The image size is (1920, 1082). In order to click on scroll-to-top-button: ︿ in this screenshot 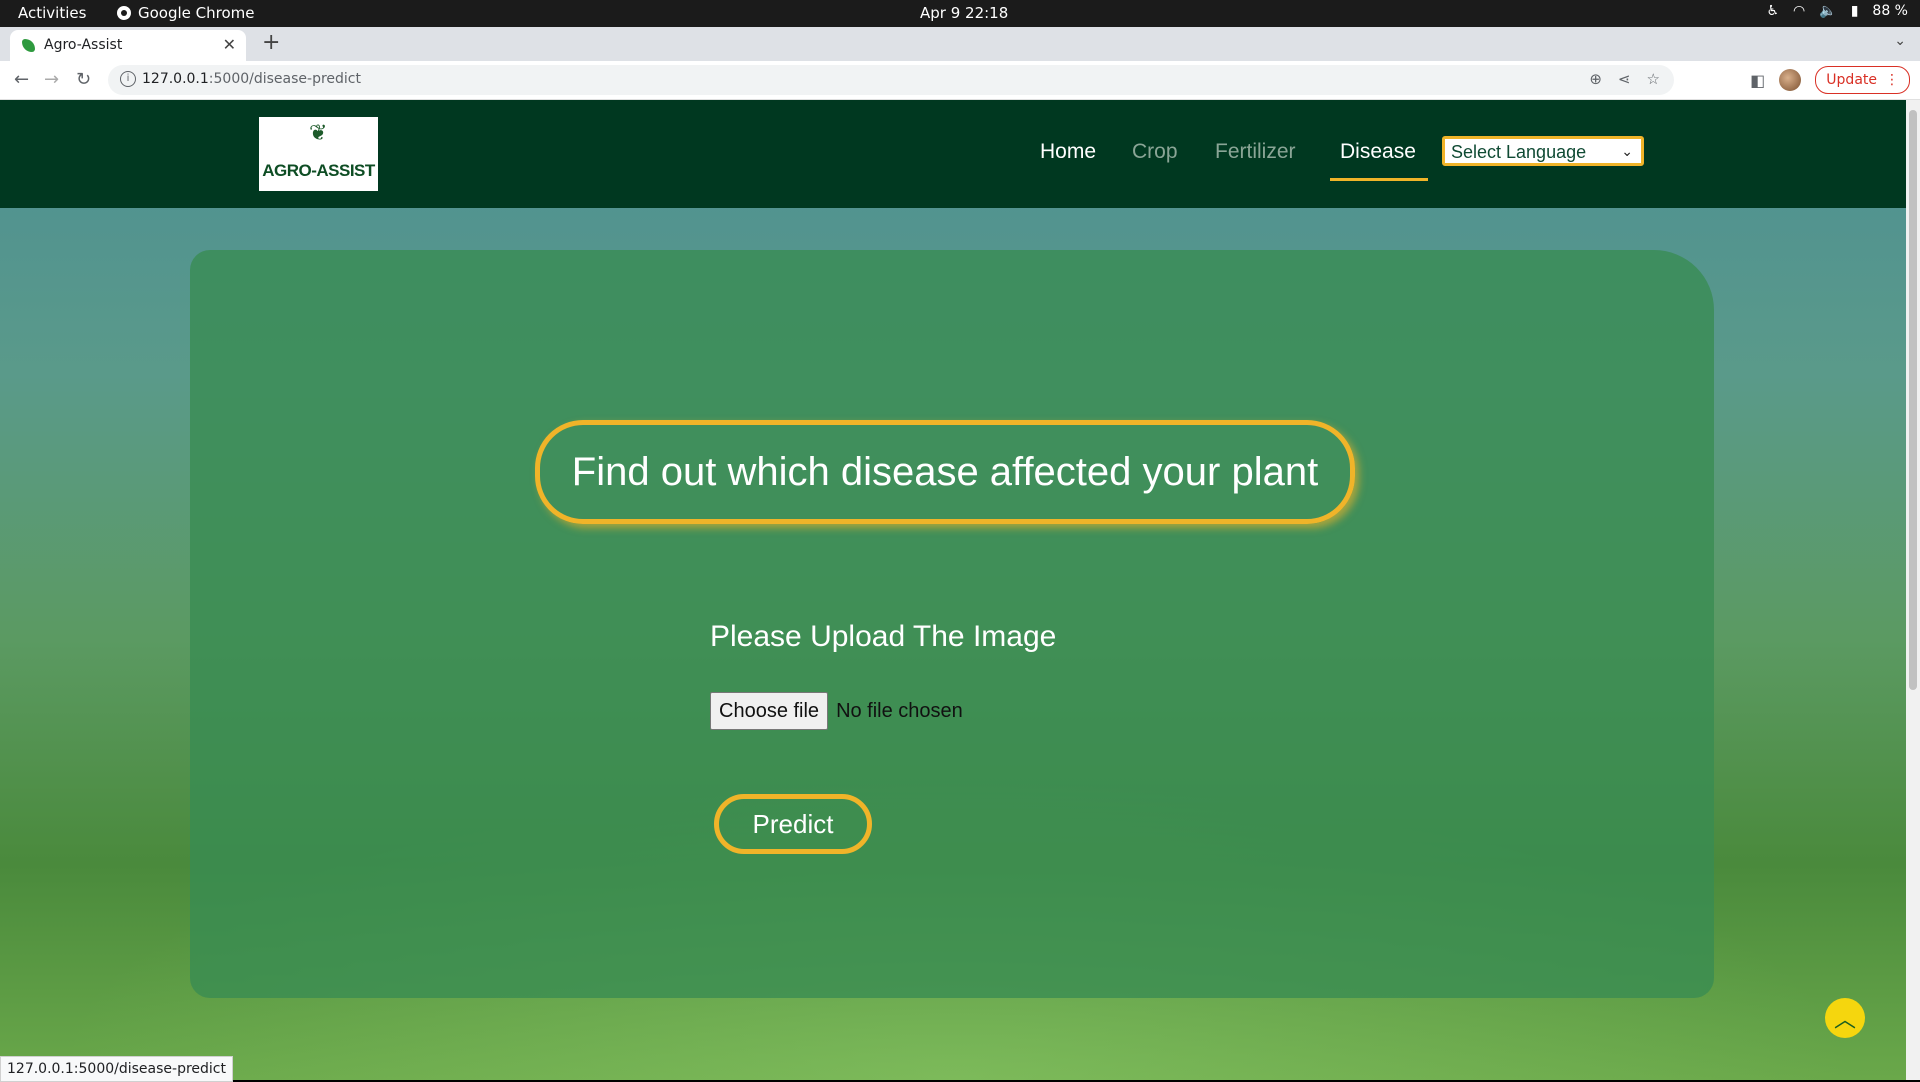, I will do `click(1845, 1018)`.